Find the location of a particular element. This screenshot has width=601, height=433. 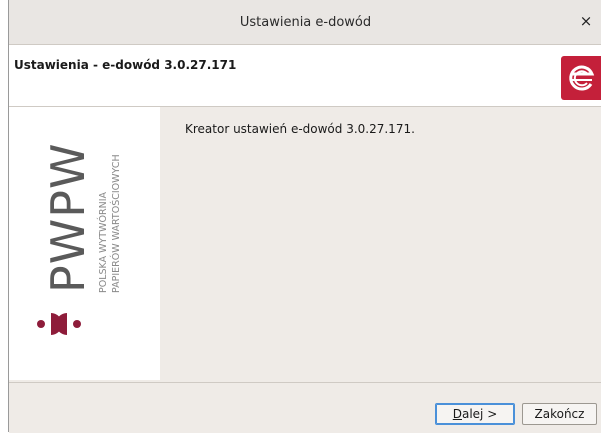

title-bar: Ustawienia e-dowód × is located at coordinates (305, 22).